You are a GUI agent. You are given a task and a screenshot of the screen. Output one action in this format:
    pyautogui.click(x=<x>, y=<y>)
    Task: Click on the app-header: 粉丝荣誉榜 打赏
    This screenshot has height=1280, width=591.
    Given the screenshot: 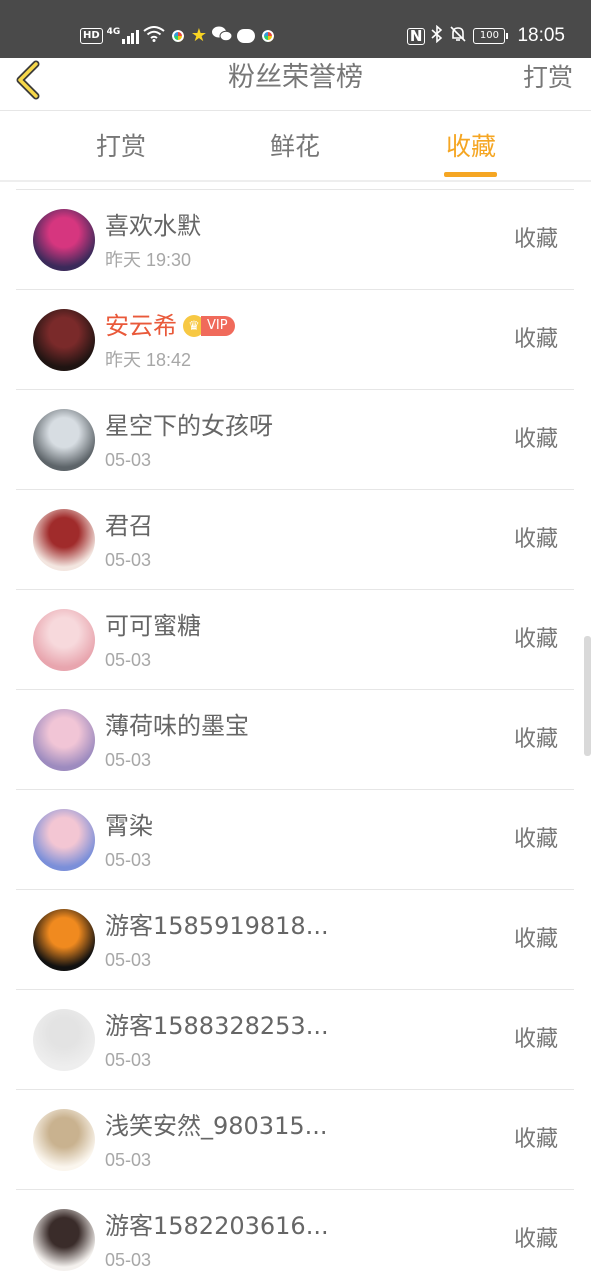 What is the action you would take?
    pyautogui.click(x=295, y=84)
    